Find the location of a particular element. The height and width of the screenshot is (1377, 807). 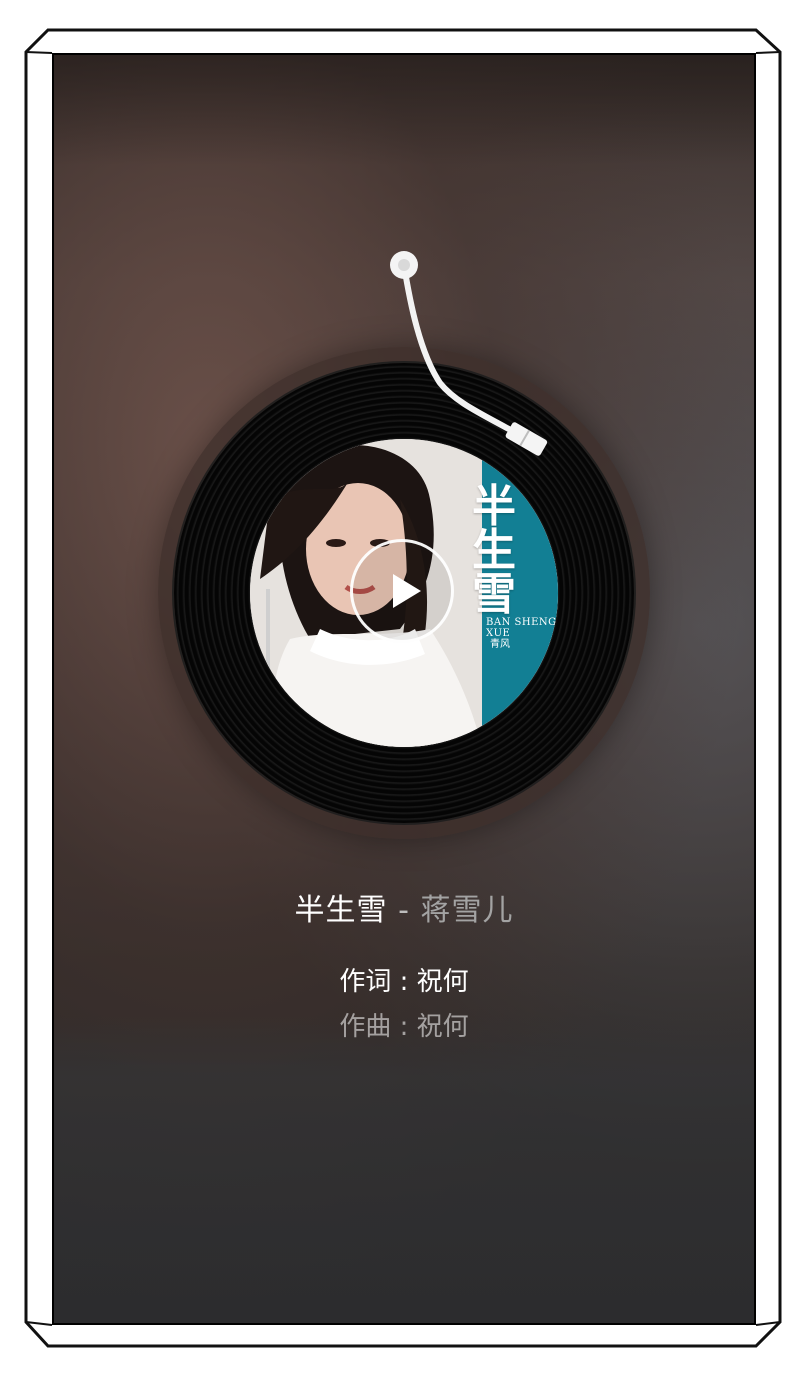

cover-seal: 青风 is located at coordinates (500, 644).